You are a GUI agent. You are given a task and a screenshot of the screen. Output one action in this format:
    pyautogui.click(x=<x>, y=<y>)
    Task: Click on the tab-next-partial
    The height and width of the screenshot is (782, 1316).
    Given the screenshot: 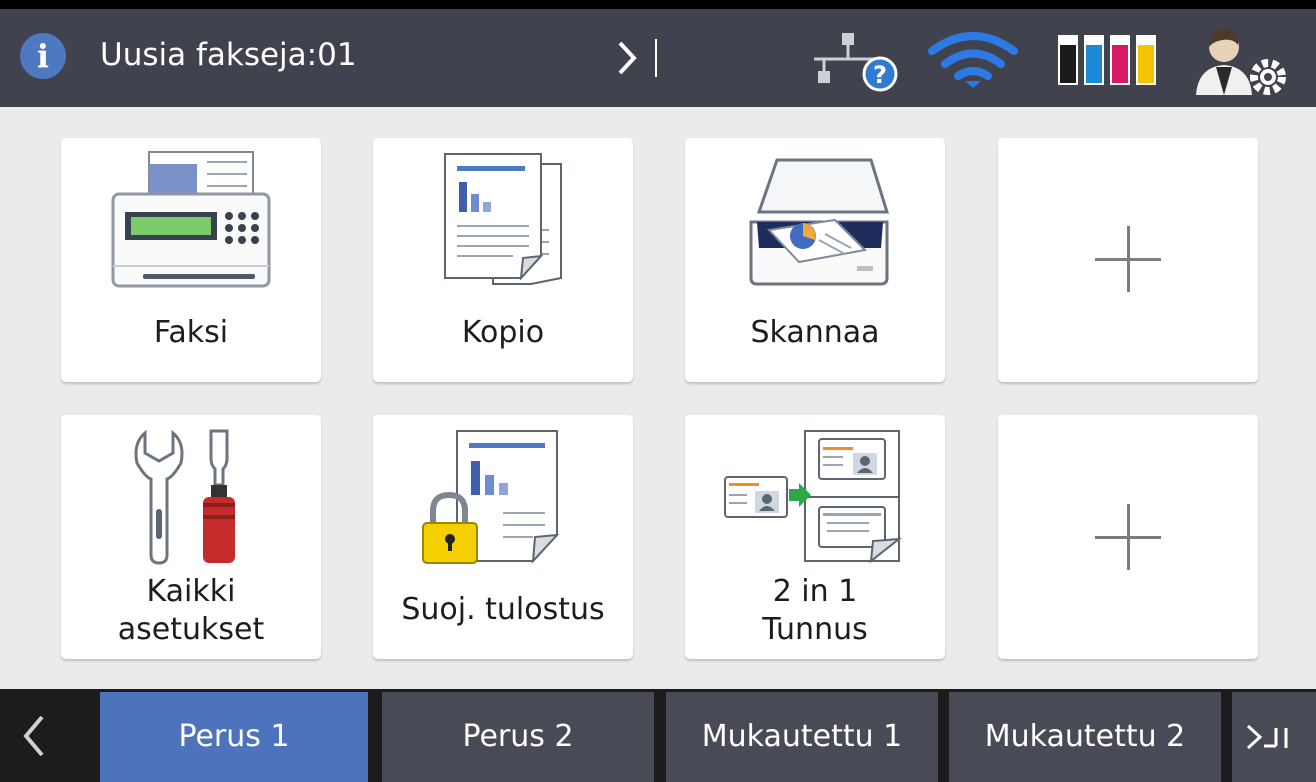 What is the action you would take?
    pyautogui.click(x=1274, y=737)
    